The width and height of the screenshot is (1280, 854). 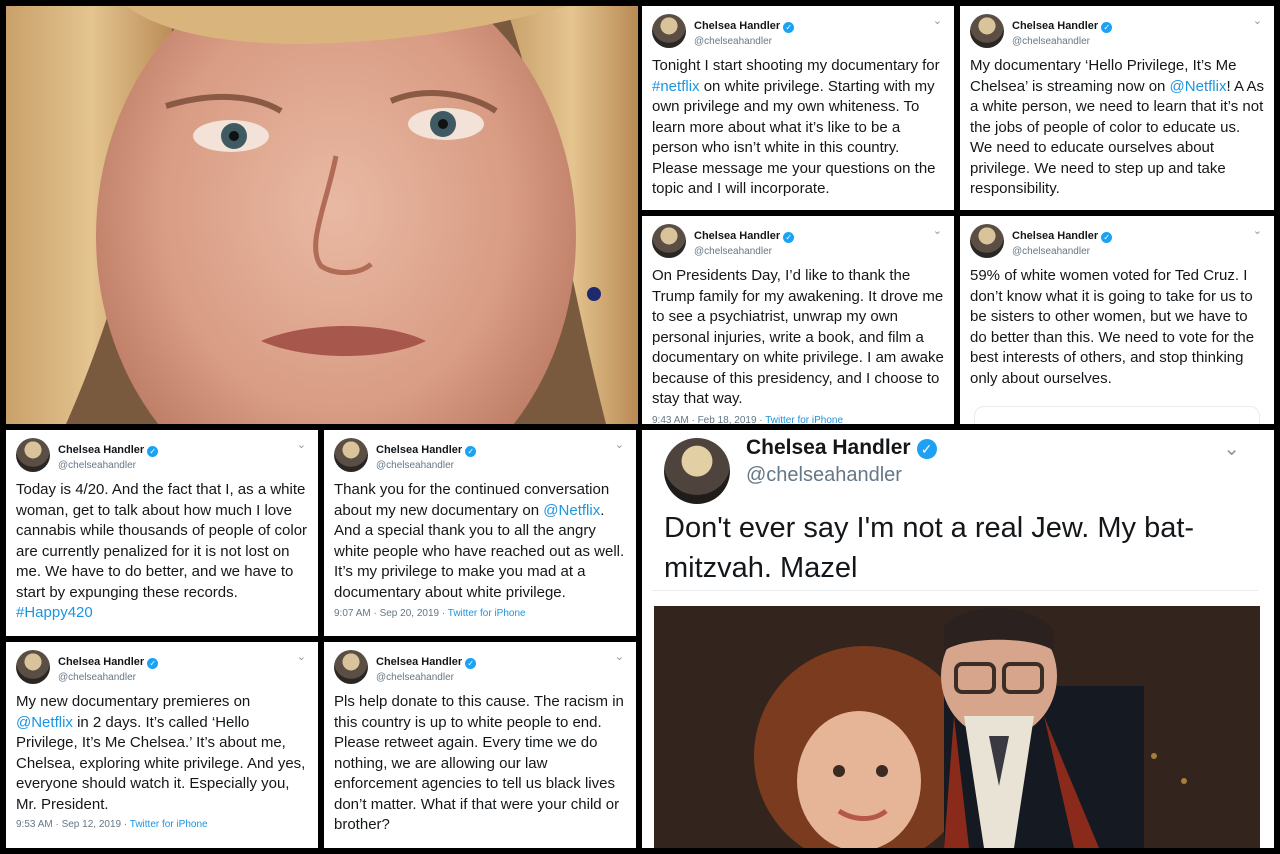 I want to click on tweet-media-photo, so click(x=957, y=727).